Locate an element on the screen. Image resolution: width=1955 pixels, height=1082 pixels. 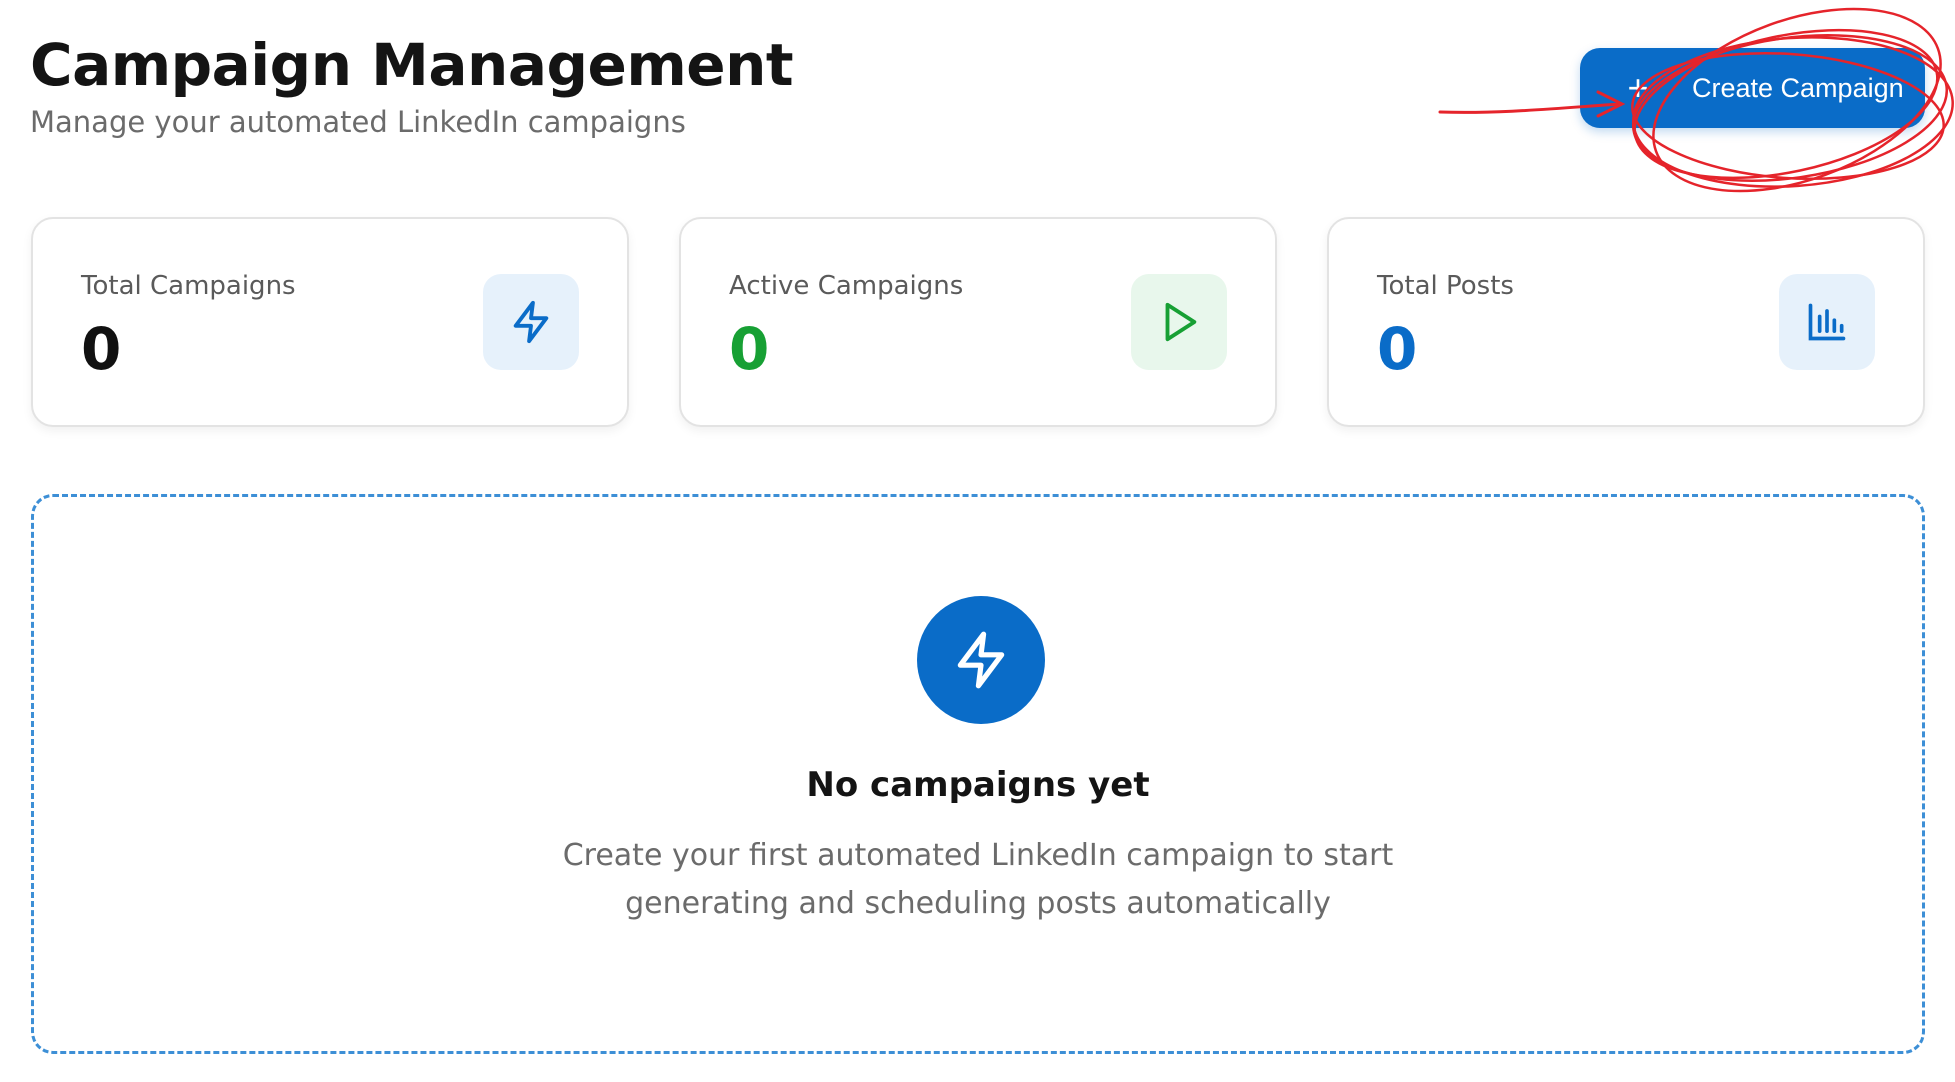
bar-chart-icon is located at coordinates (1827, 322).